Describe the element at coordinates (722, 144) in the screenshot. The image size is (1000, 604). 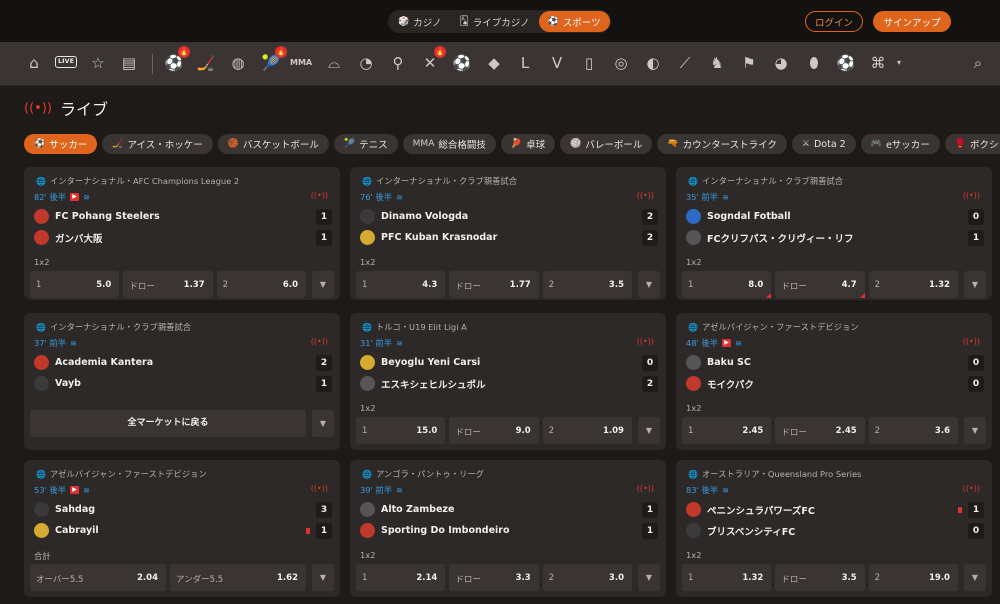
I see `chip-8: 🔫 カウンターストライク` at that location.